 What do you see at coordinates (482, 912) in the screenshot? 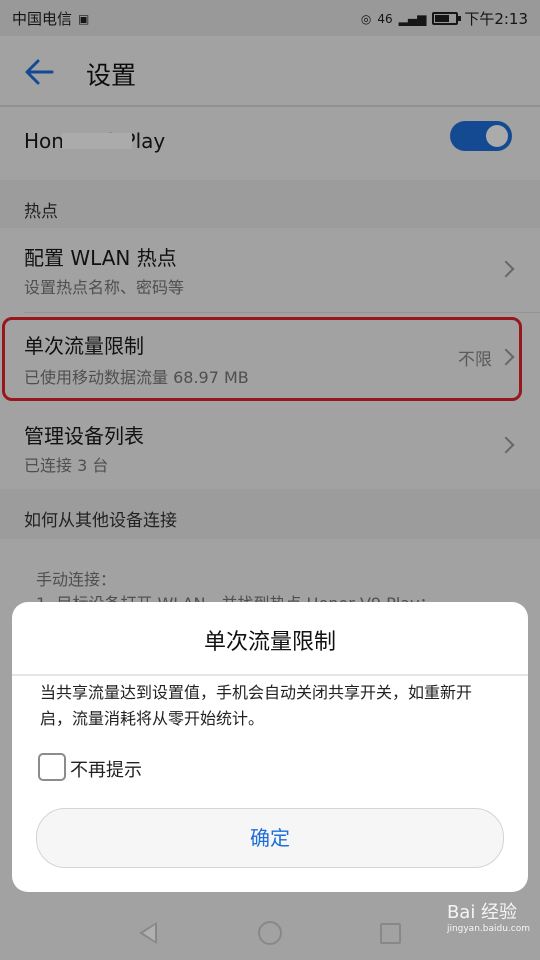
I see `watermark-brand: Bai 经验` at bounding box center [482, 912].